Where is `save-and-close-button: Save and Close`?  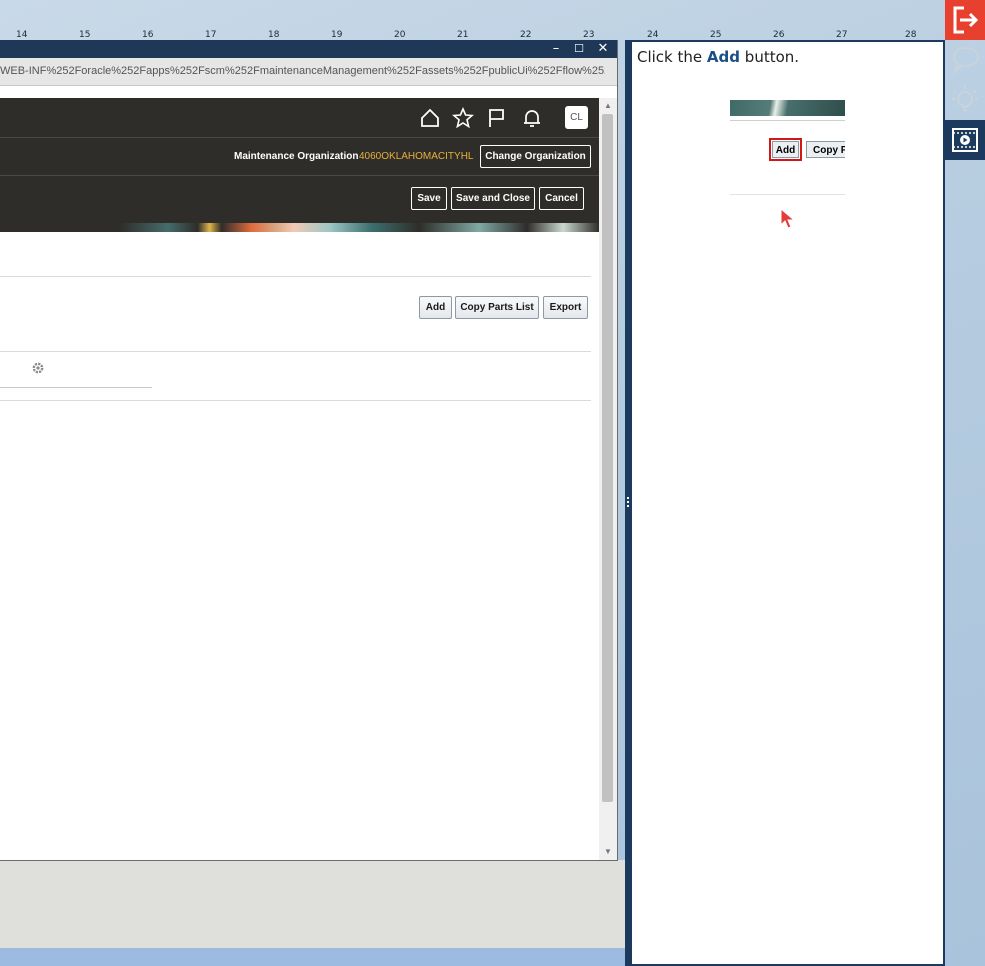 save-and-close-button: Save and Close is located at coordinates (493, 198).